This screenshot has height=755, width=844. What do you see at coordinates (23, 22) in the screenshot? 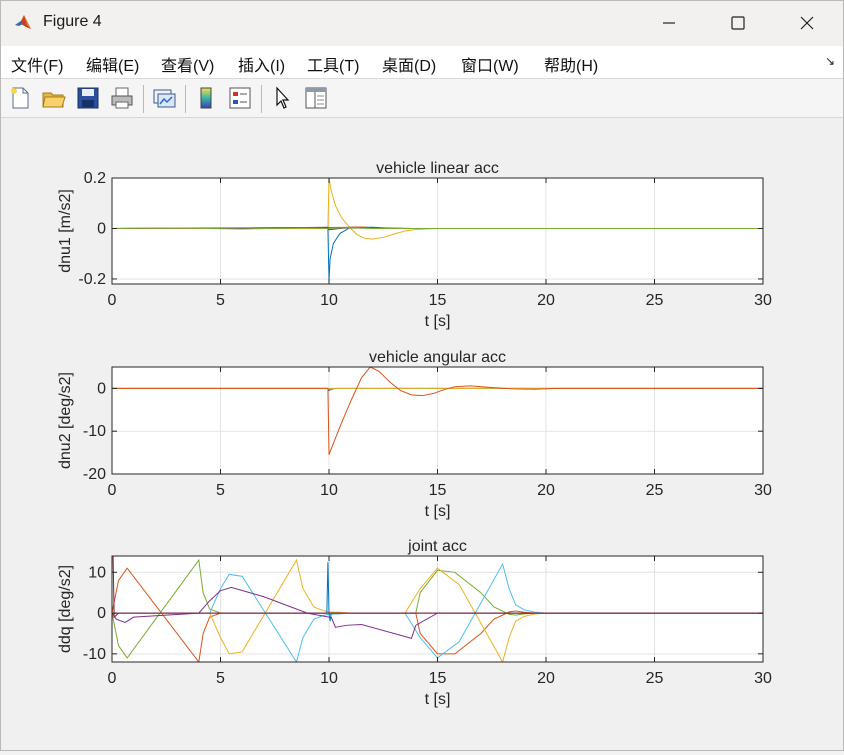
I see `matlab-logo-icon` at bounding box center [23, 22].